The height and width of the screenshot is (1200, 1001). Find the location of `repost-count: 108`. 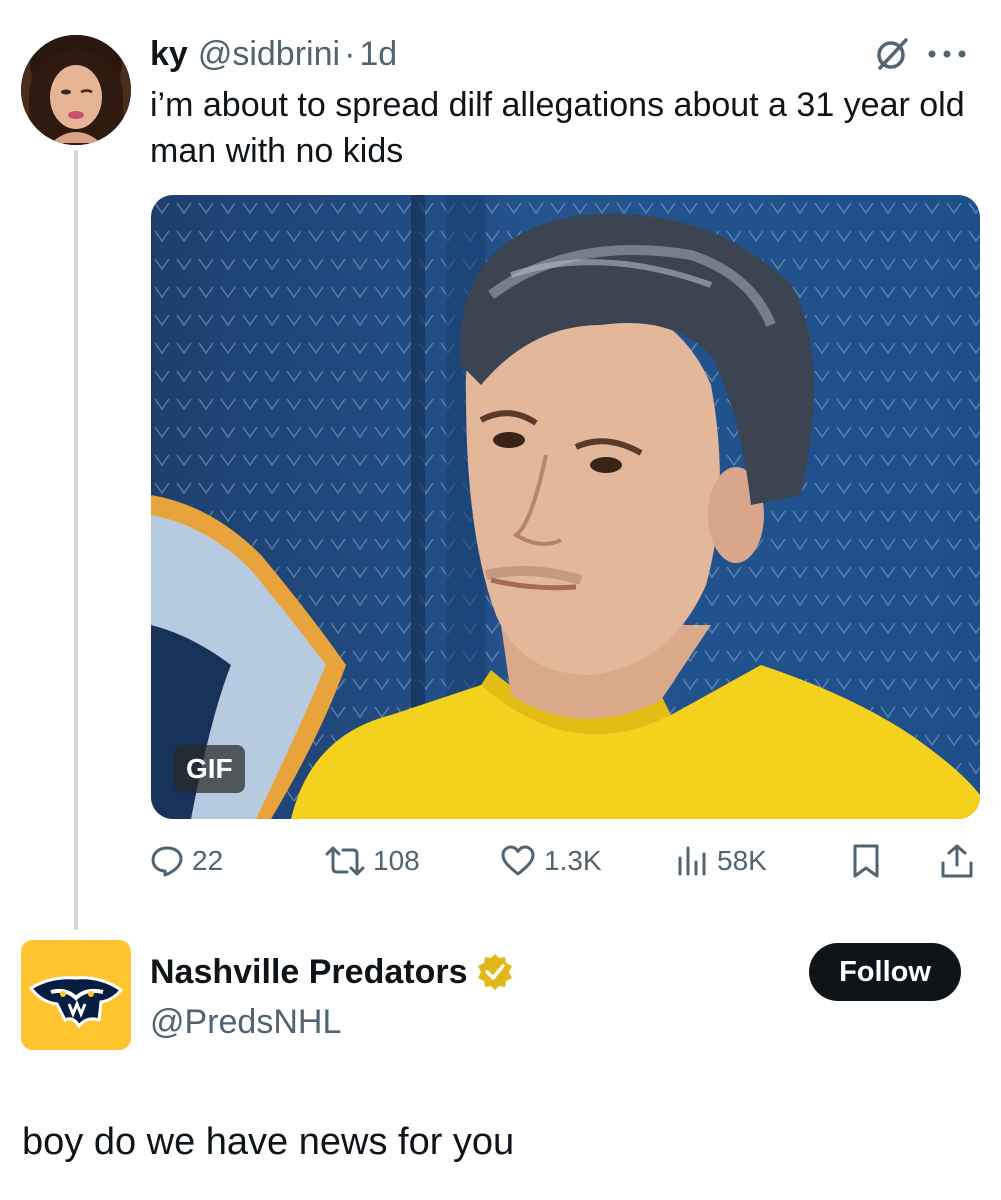

repost-count: 108 is located at coordinates (396, 860).